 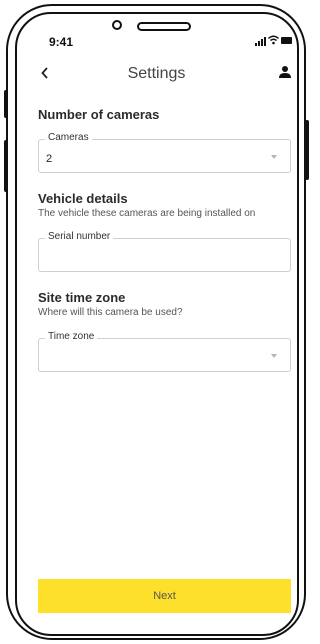 I want to click on wifi-icon, so click(x=273, y=40).